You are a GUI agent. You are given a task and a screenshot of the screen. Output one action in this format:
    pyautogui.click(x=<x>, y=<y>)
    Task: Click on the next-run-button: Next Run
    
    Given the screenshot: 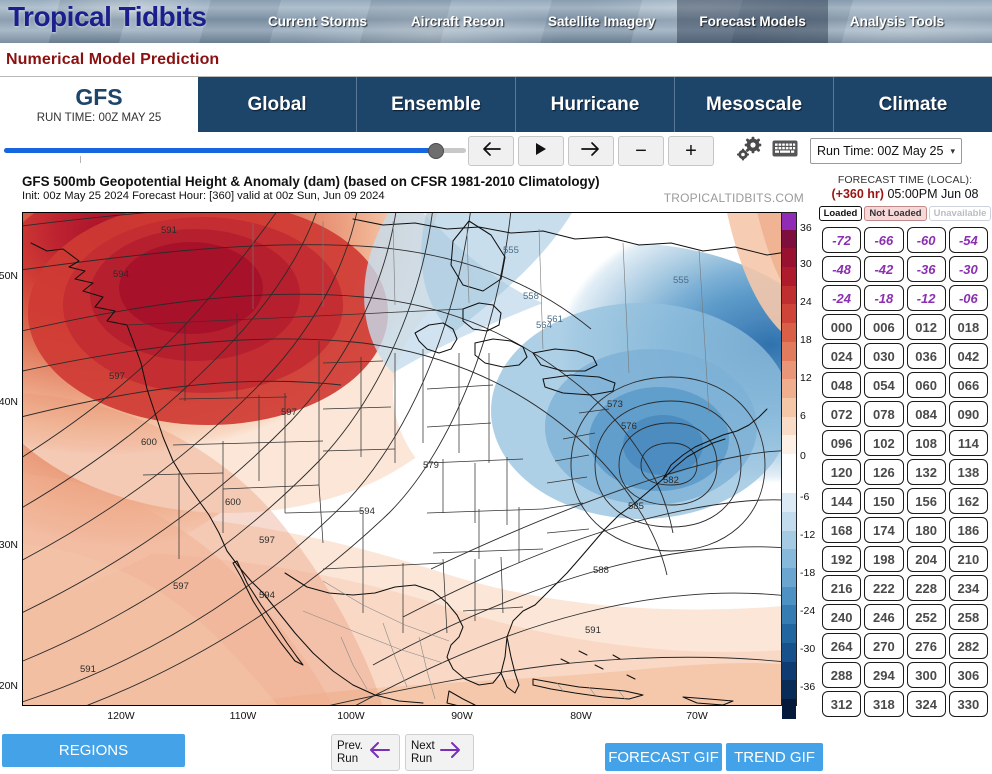 What is the action you would take?
    pyautogui.click(x=439, y=752)
    